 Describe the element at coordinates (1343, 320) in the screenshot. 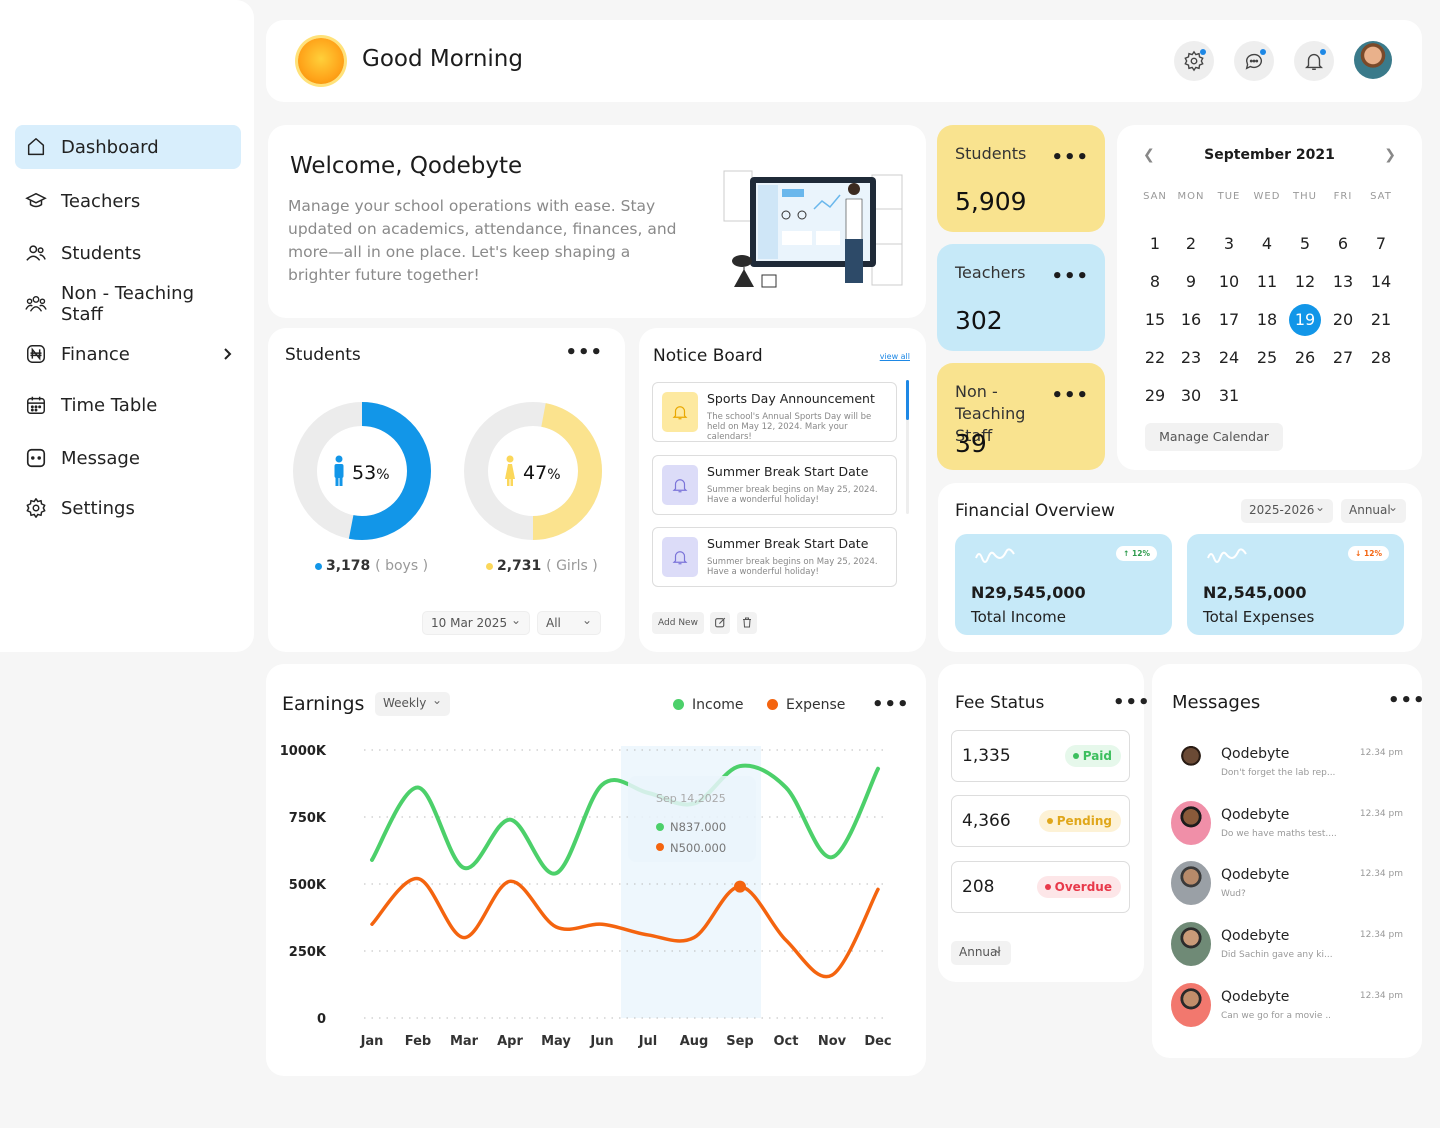

I see `calendar-day: 20` at that location.